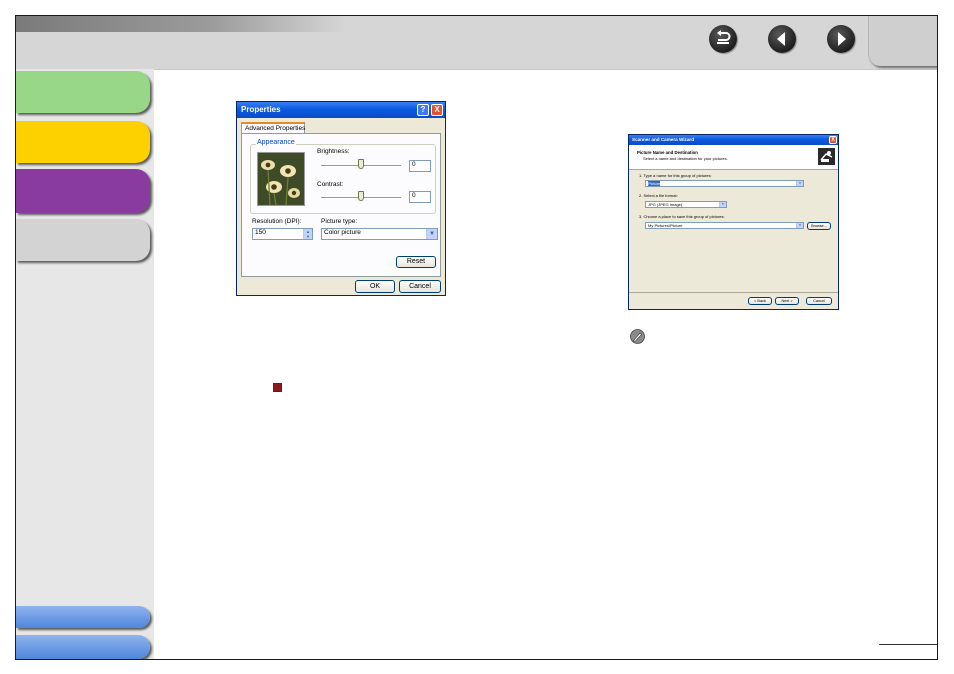 The width and height of the screenshot is (954, 674). What do you see at coordinates (282, 234) in the screenshot?
I see `resolution-input: 150 ▲ ▼` at bounding box center [282, 234].